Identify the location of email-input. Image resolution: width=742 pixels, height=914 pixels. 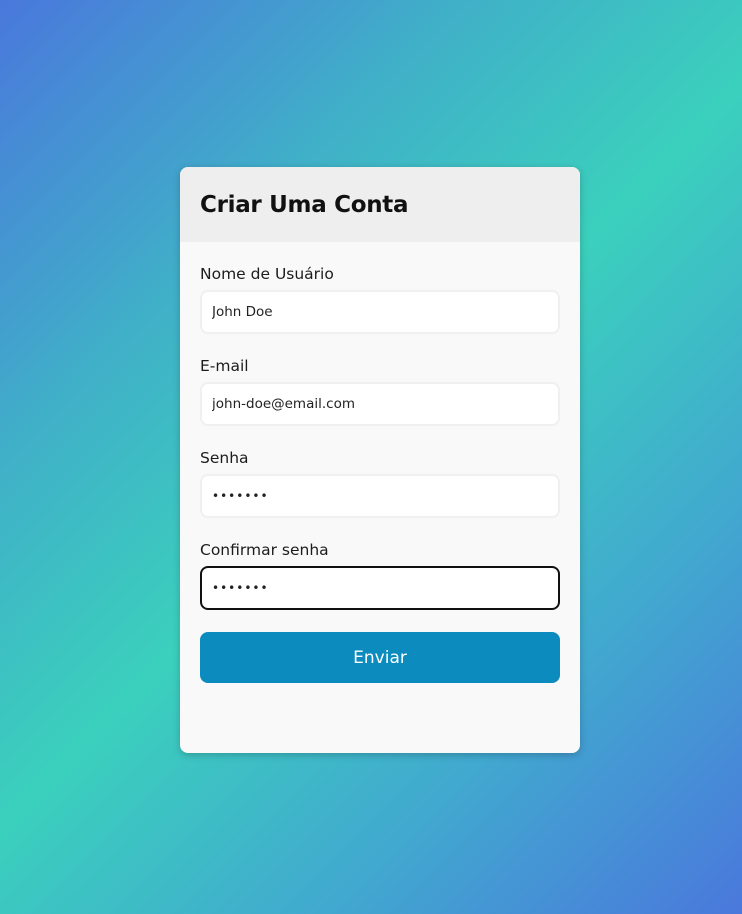
(380, 404).